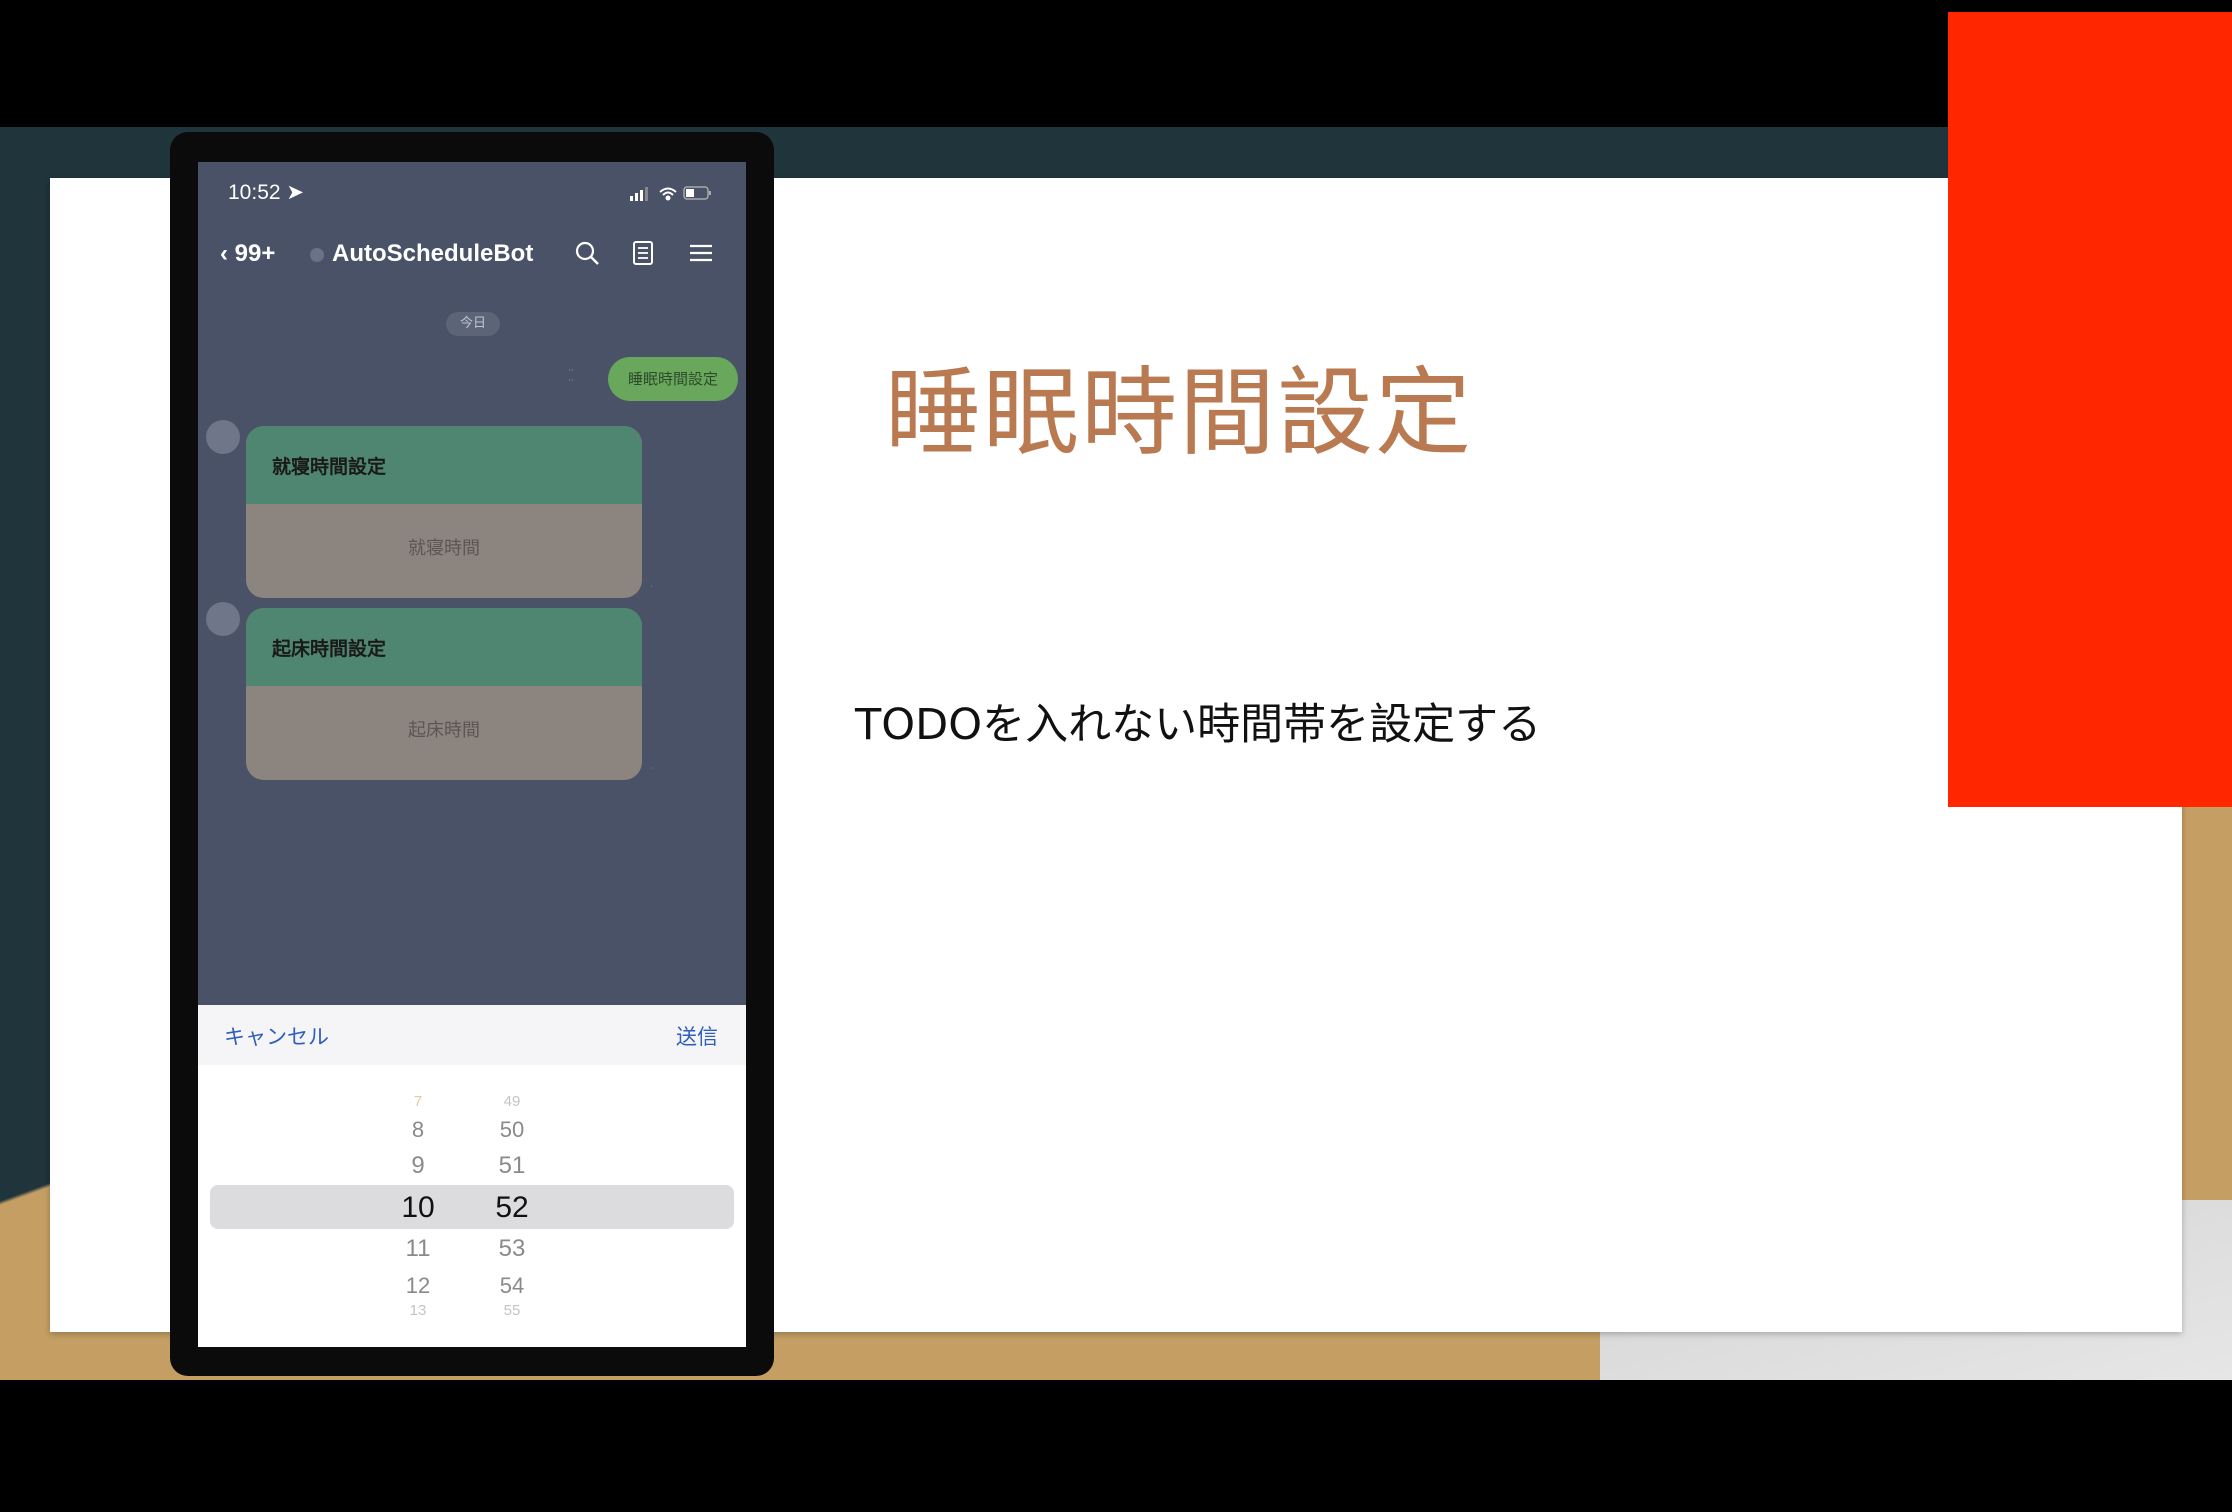 The width and height of the screenshot is (2232, 1512). Describe the element at coordinates (1179, 413) in the screenshot. I see `slide-title: 睡眠時間設定` at that location.